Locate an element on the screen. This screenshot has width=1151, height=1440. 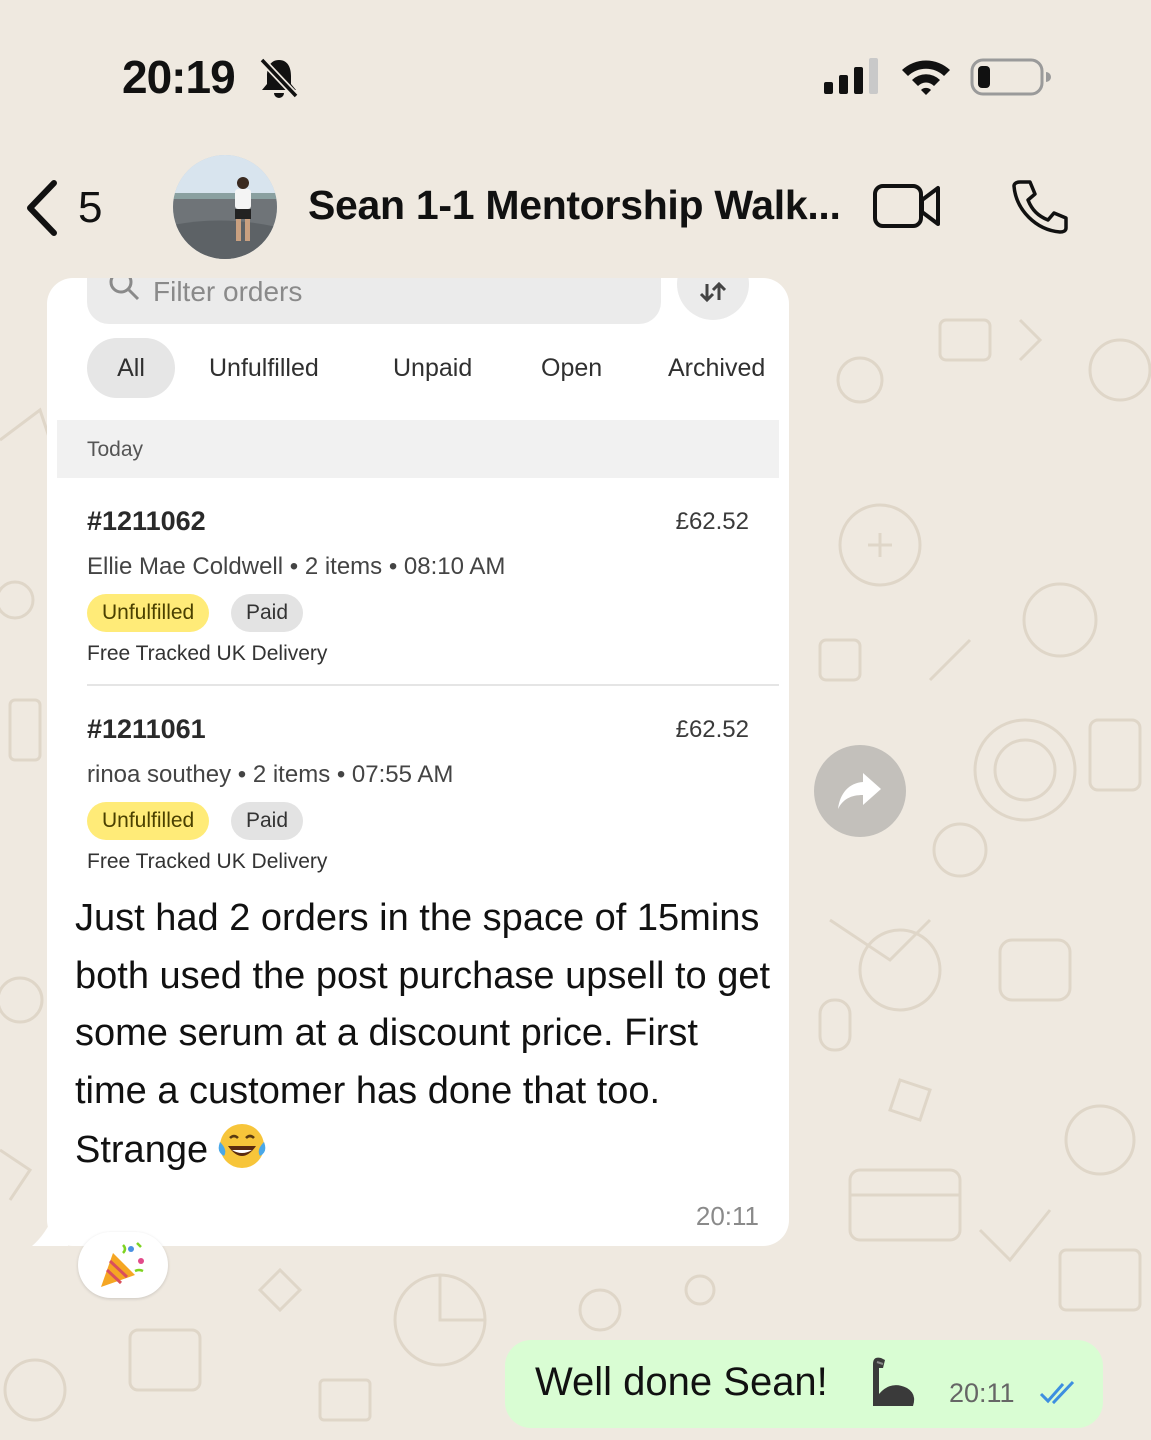
chevron-left-icon is located at coordinates (42, 208).